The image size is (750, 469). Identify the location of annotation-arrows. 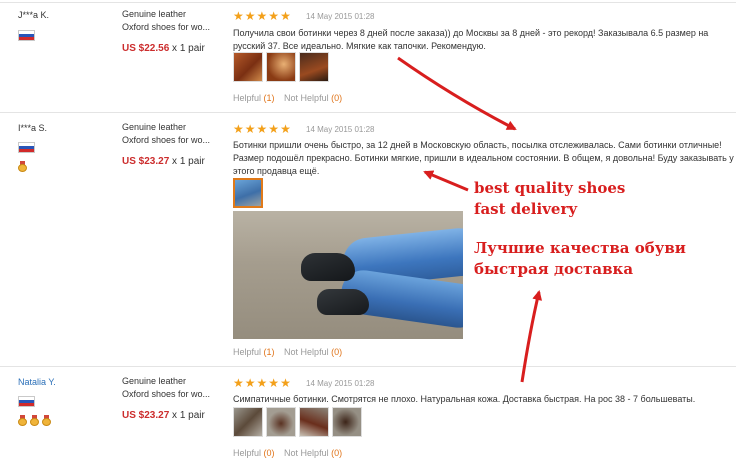
(470, 219).